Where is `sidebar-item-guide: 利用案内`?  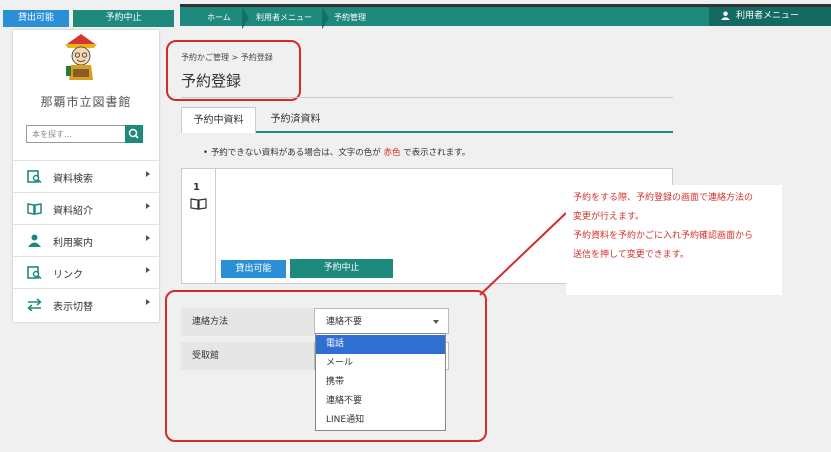 sidebar-item-guide: 利用案内 is located at coordinates (86, 240).